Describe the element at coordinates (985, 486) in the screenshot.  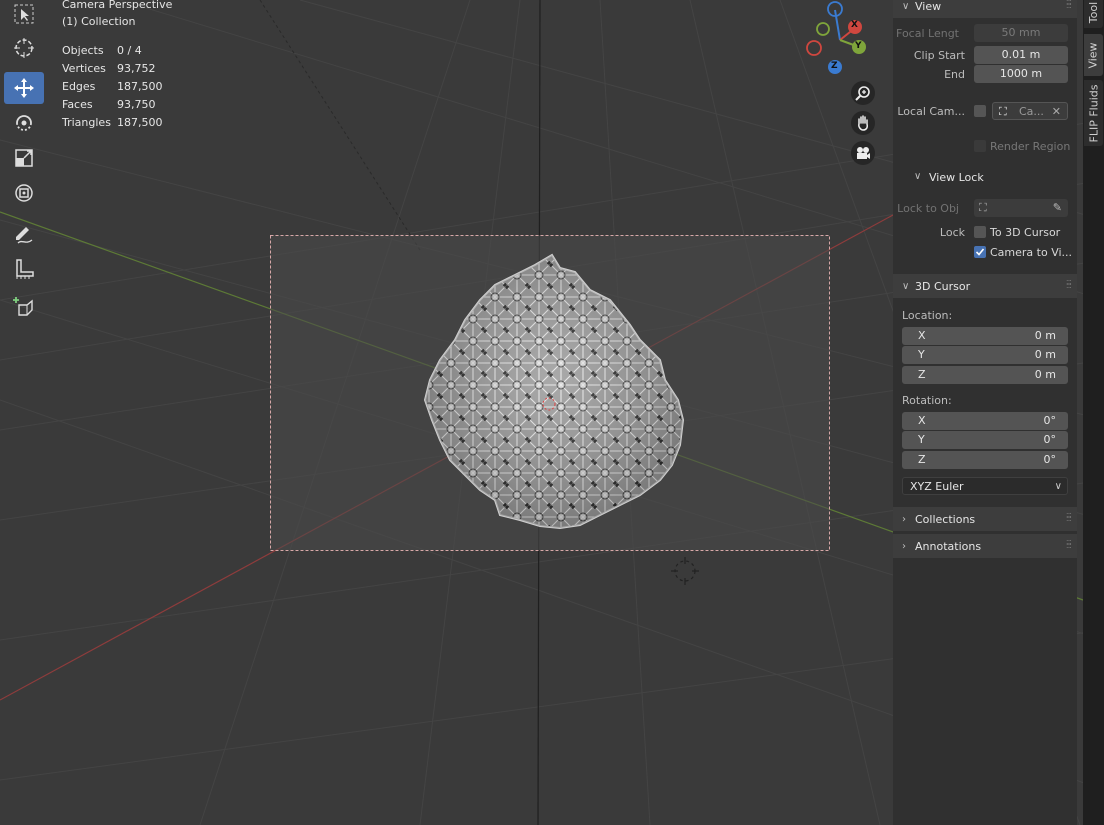
I see `rotation-mode-dropdown: XYZ Euler ∨` at that location.